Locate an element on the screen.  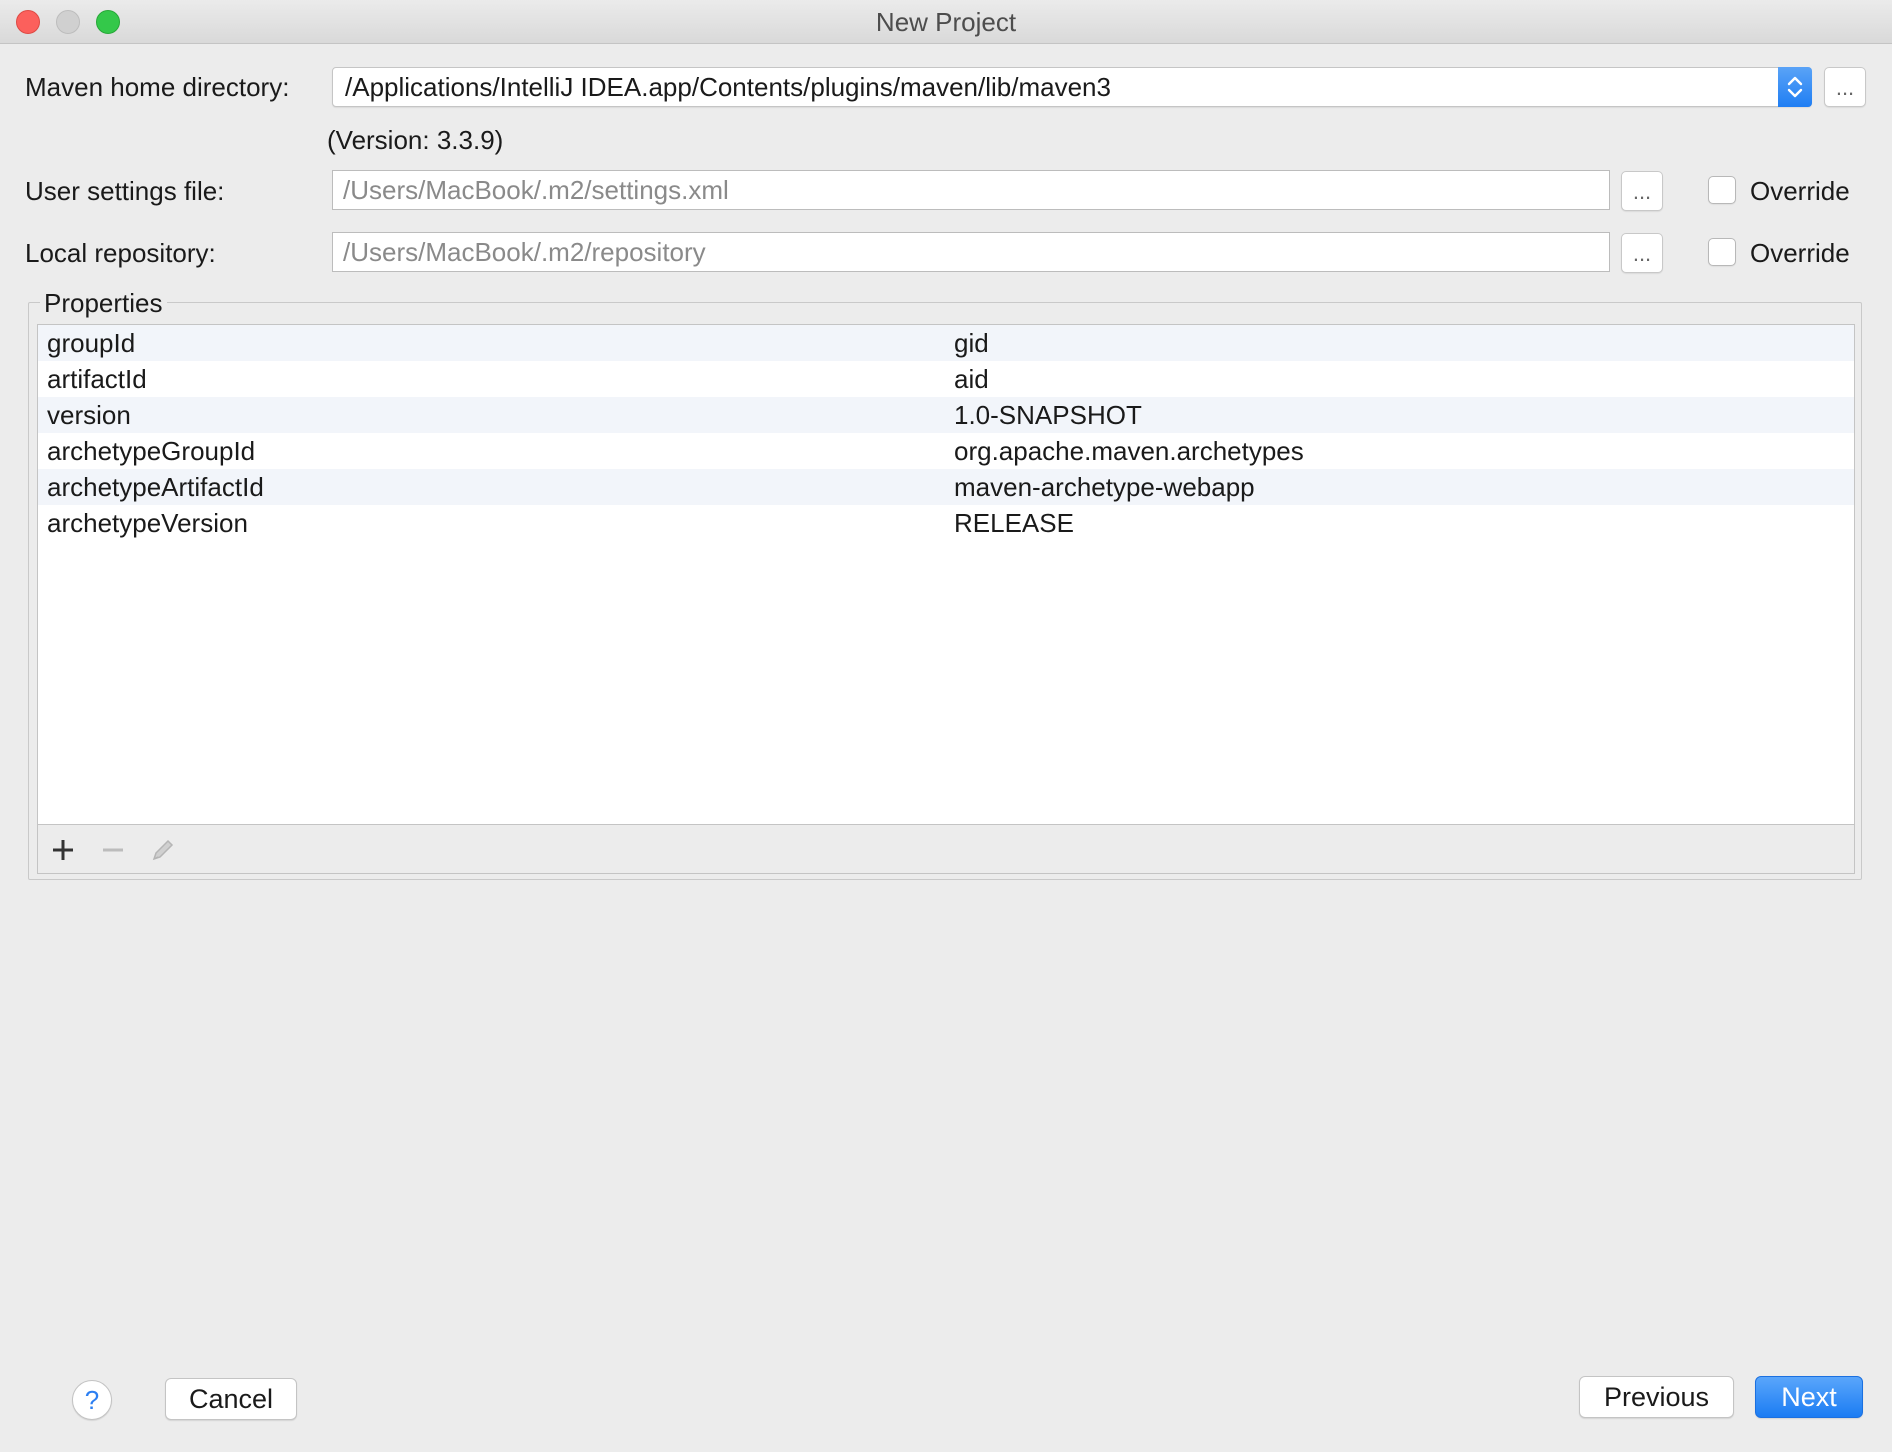
property-key: version is located at coordinates (89, 415).